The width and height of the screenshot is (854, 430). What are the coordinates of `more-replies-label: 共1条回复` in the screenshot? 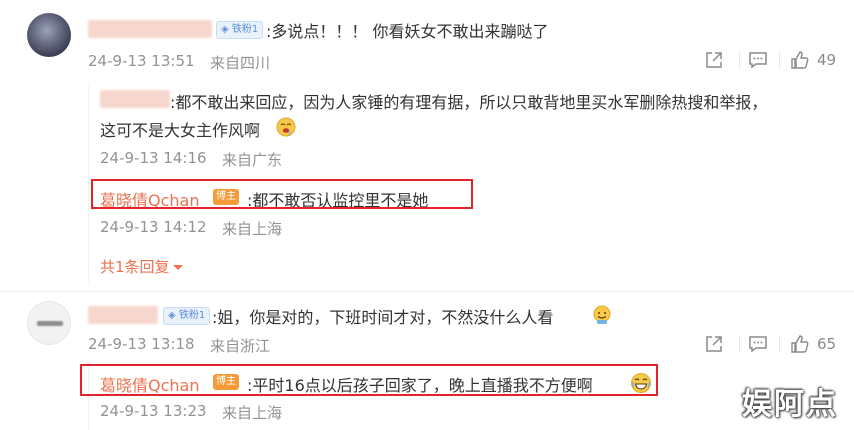 It's located at (135, 267).